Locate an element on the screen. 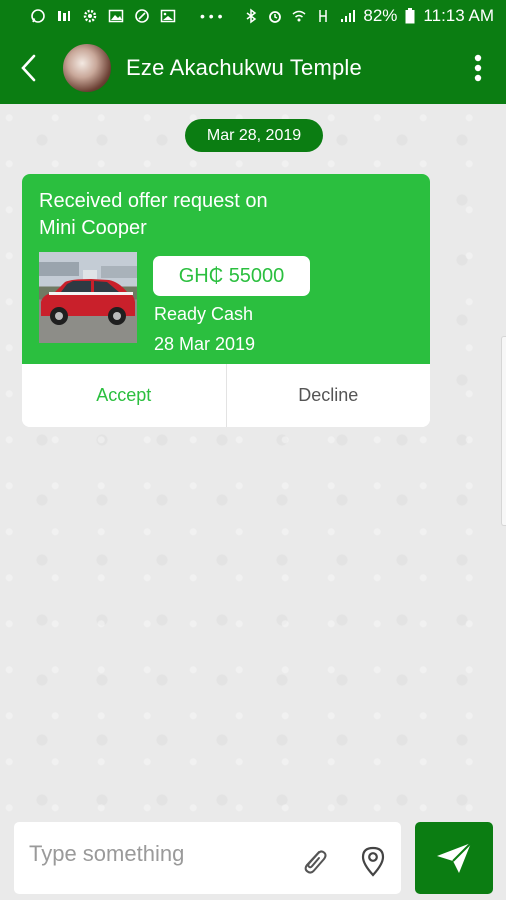 This screenshot has height=900, width=506. date-separator: Mar 28, 2019 is located at coordinates (254, 135).